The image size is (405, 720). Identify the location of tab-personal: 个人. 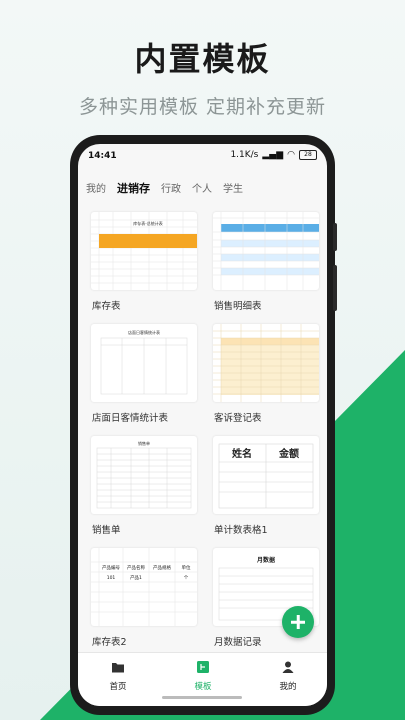
(202, 187).